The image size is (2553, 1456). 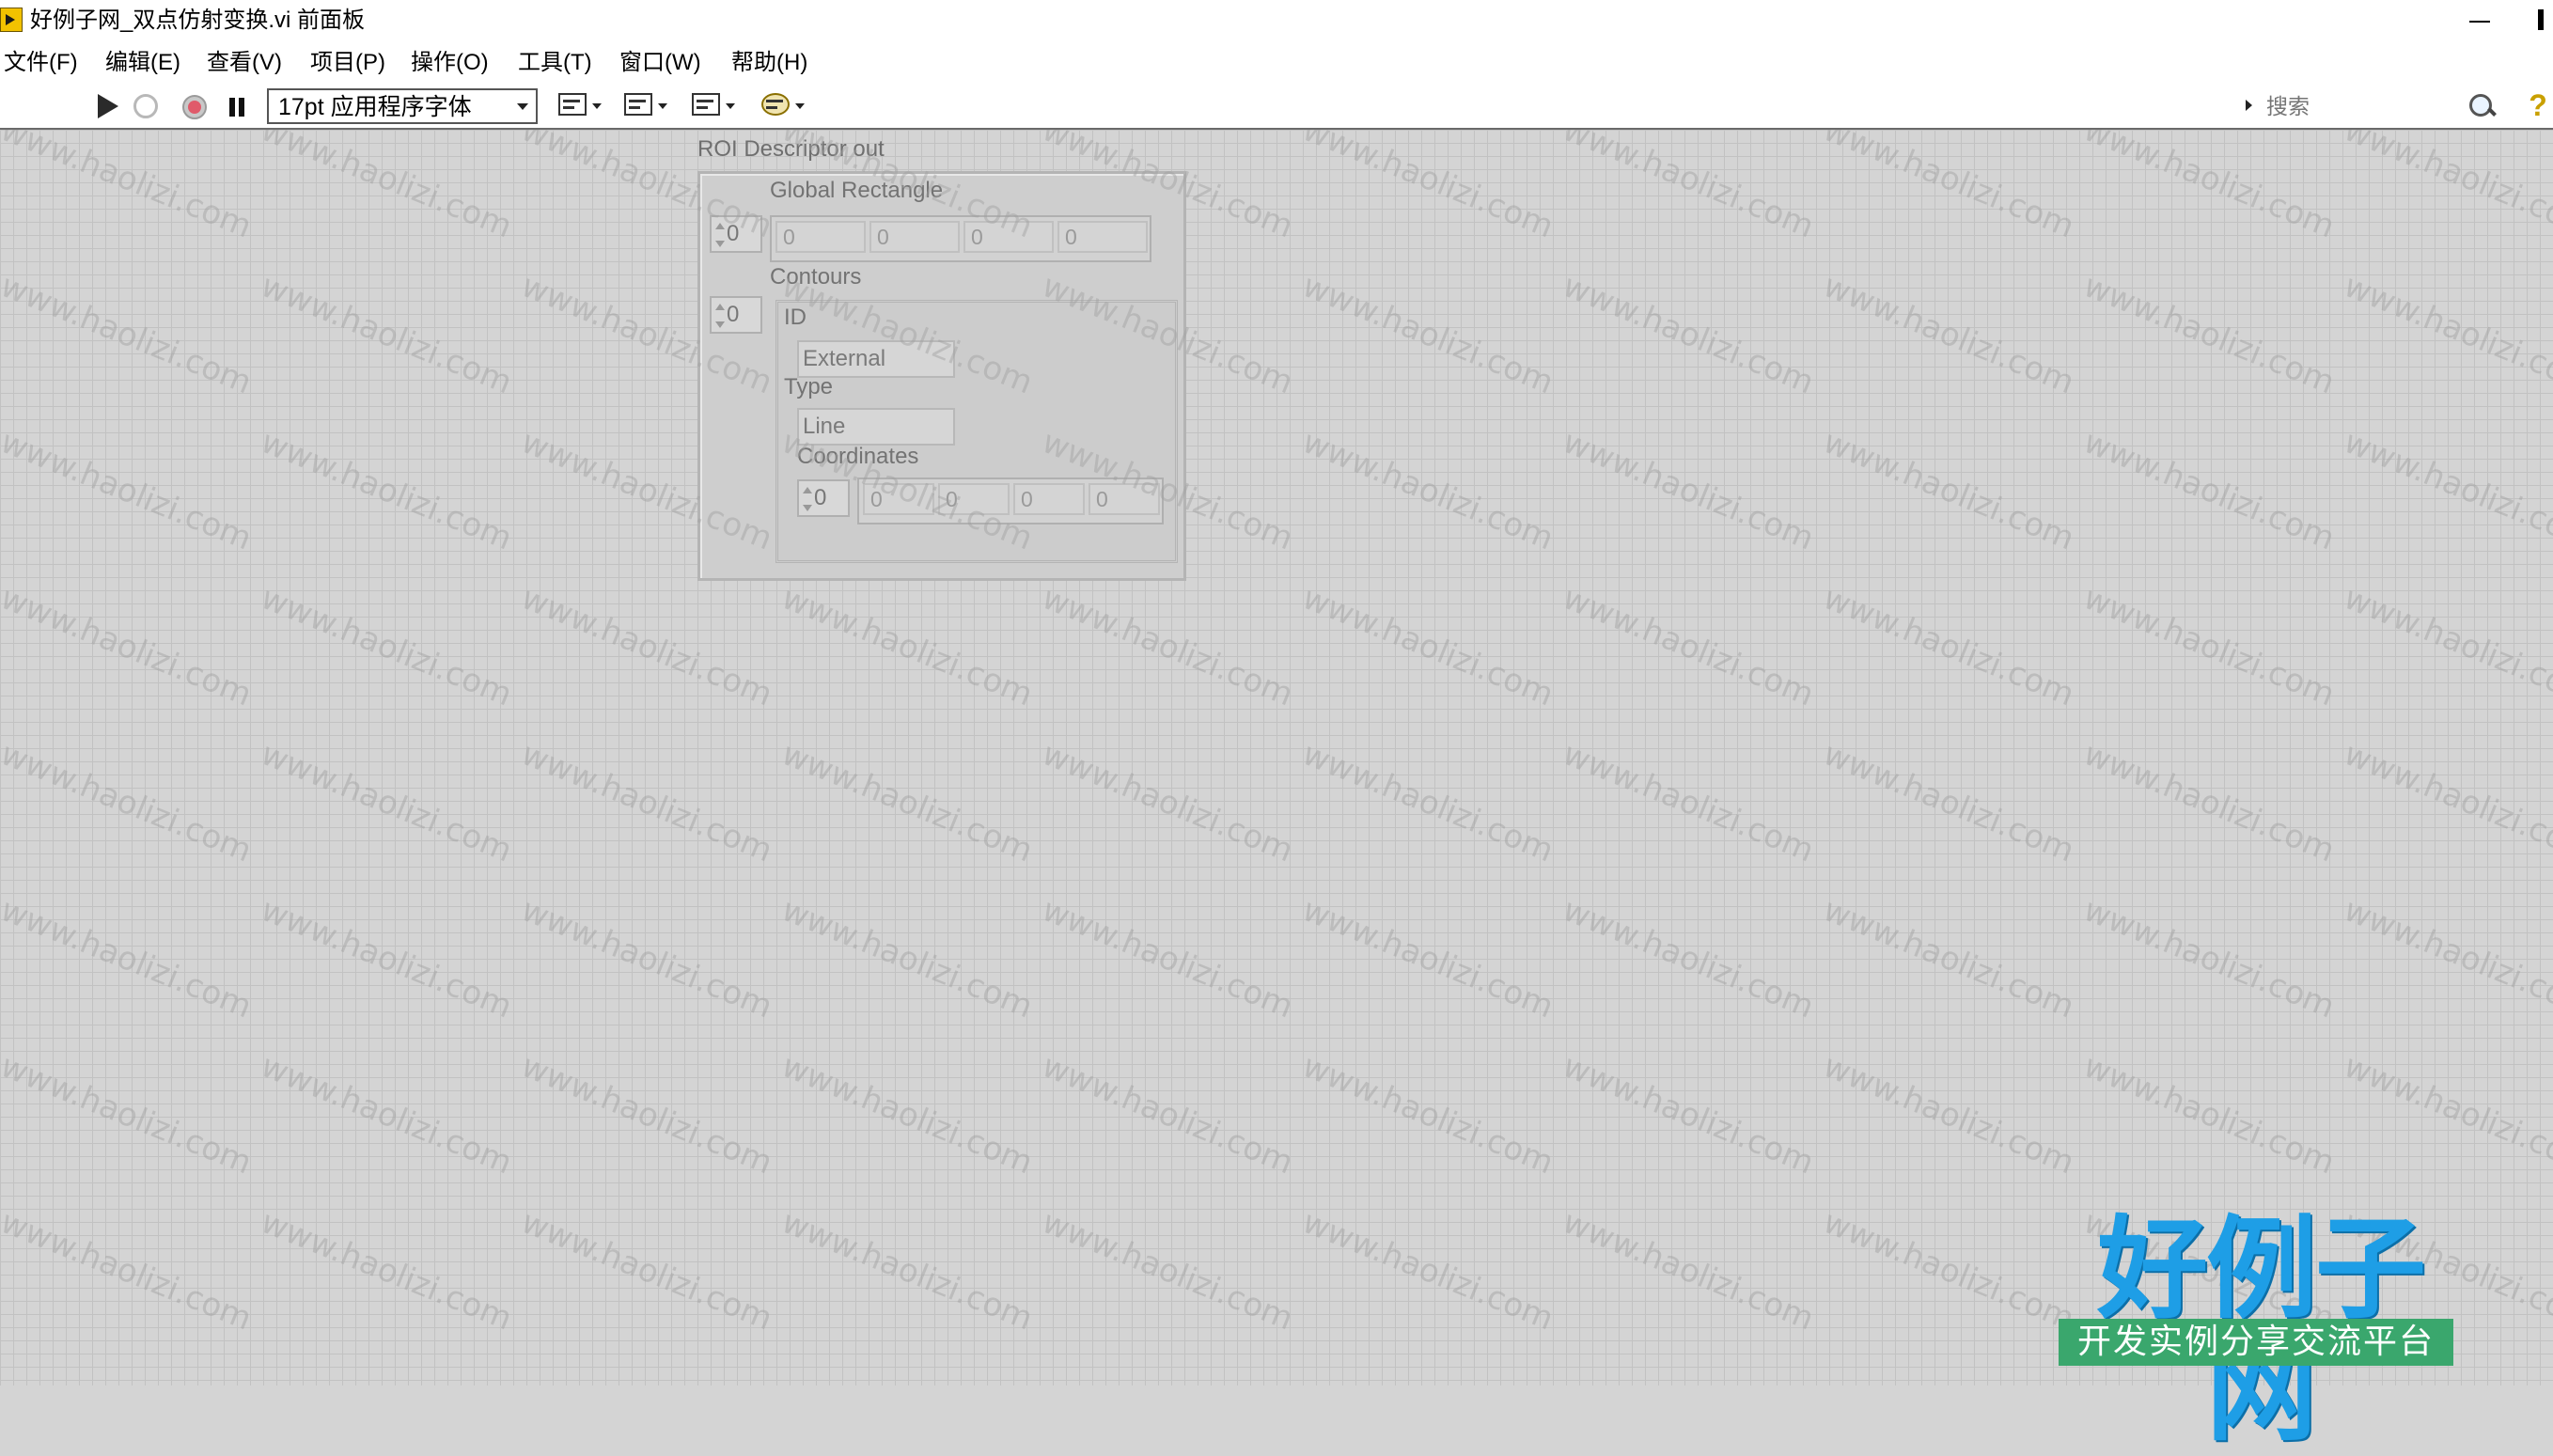 I want to click on logo-subtitle: 开发实例分享交流平台, so click(x=2256, y=1342).